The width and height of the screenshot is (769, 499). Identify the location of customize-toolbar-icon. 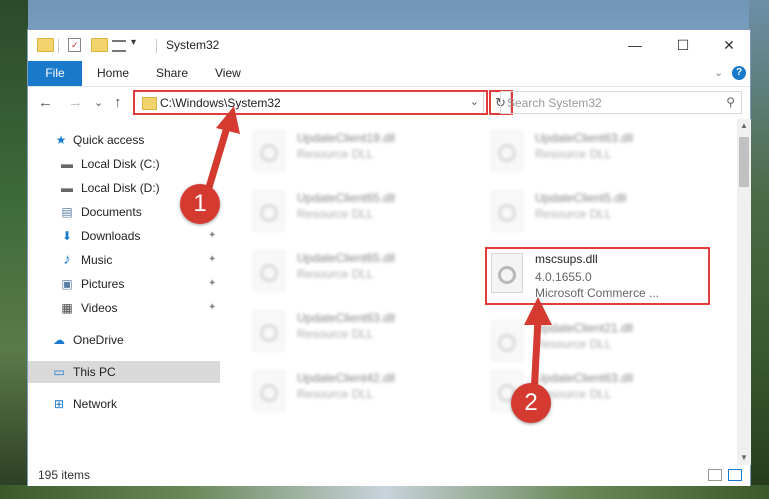
(119, 46).